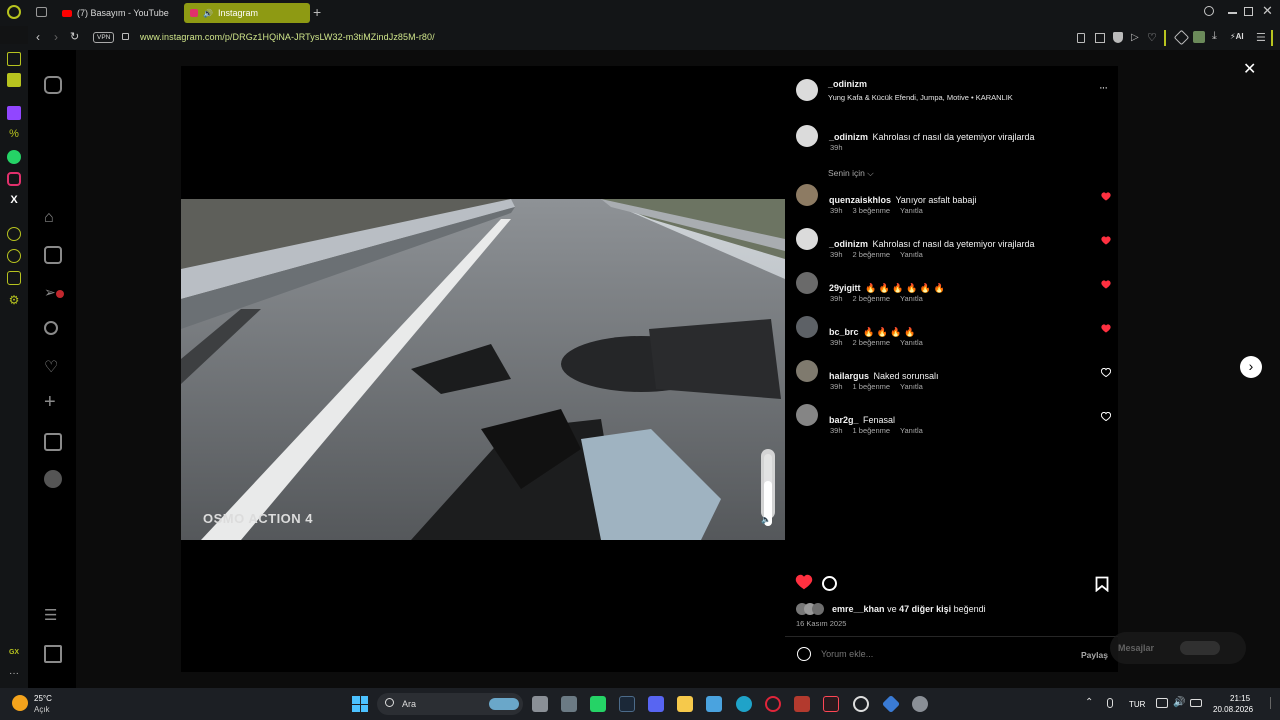 Image resolution: width=1280 pixels, height=720 pixels. Describe the element at coordinates (851, 173) in the screenshot. I see `for-you-toggle: Senin için ⌵` at that location.